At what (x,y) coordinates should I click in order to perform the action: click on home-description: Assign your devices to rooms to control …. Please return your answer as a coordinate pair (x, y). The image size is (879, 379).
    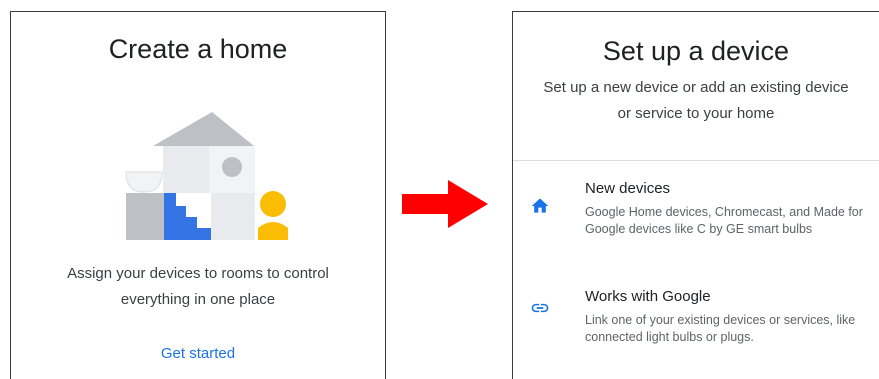
    Looking at the image, I should click on (198, 286).